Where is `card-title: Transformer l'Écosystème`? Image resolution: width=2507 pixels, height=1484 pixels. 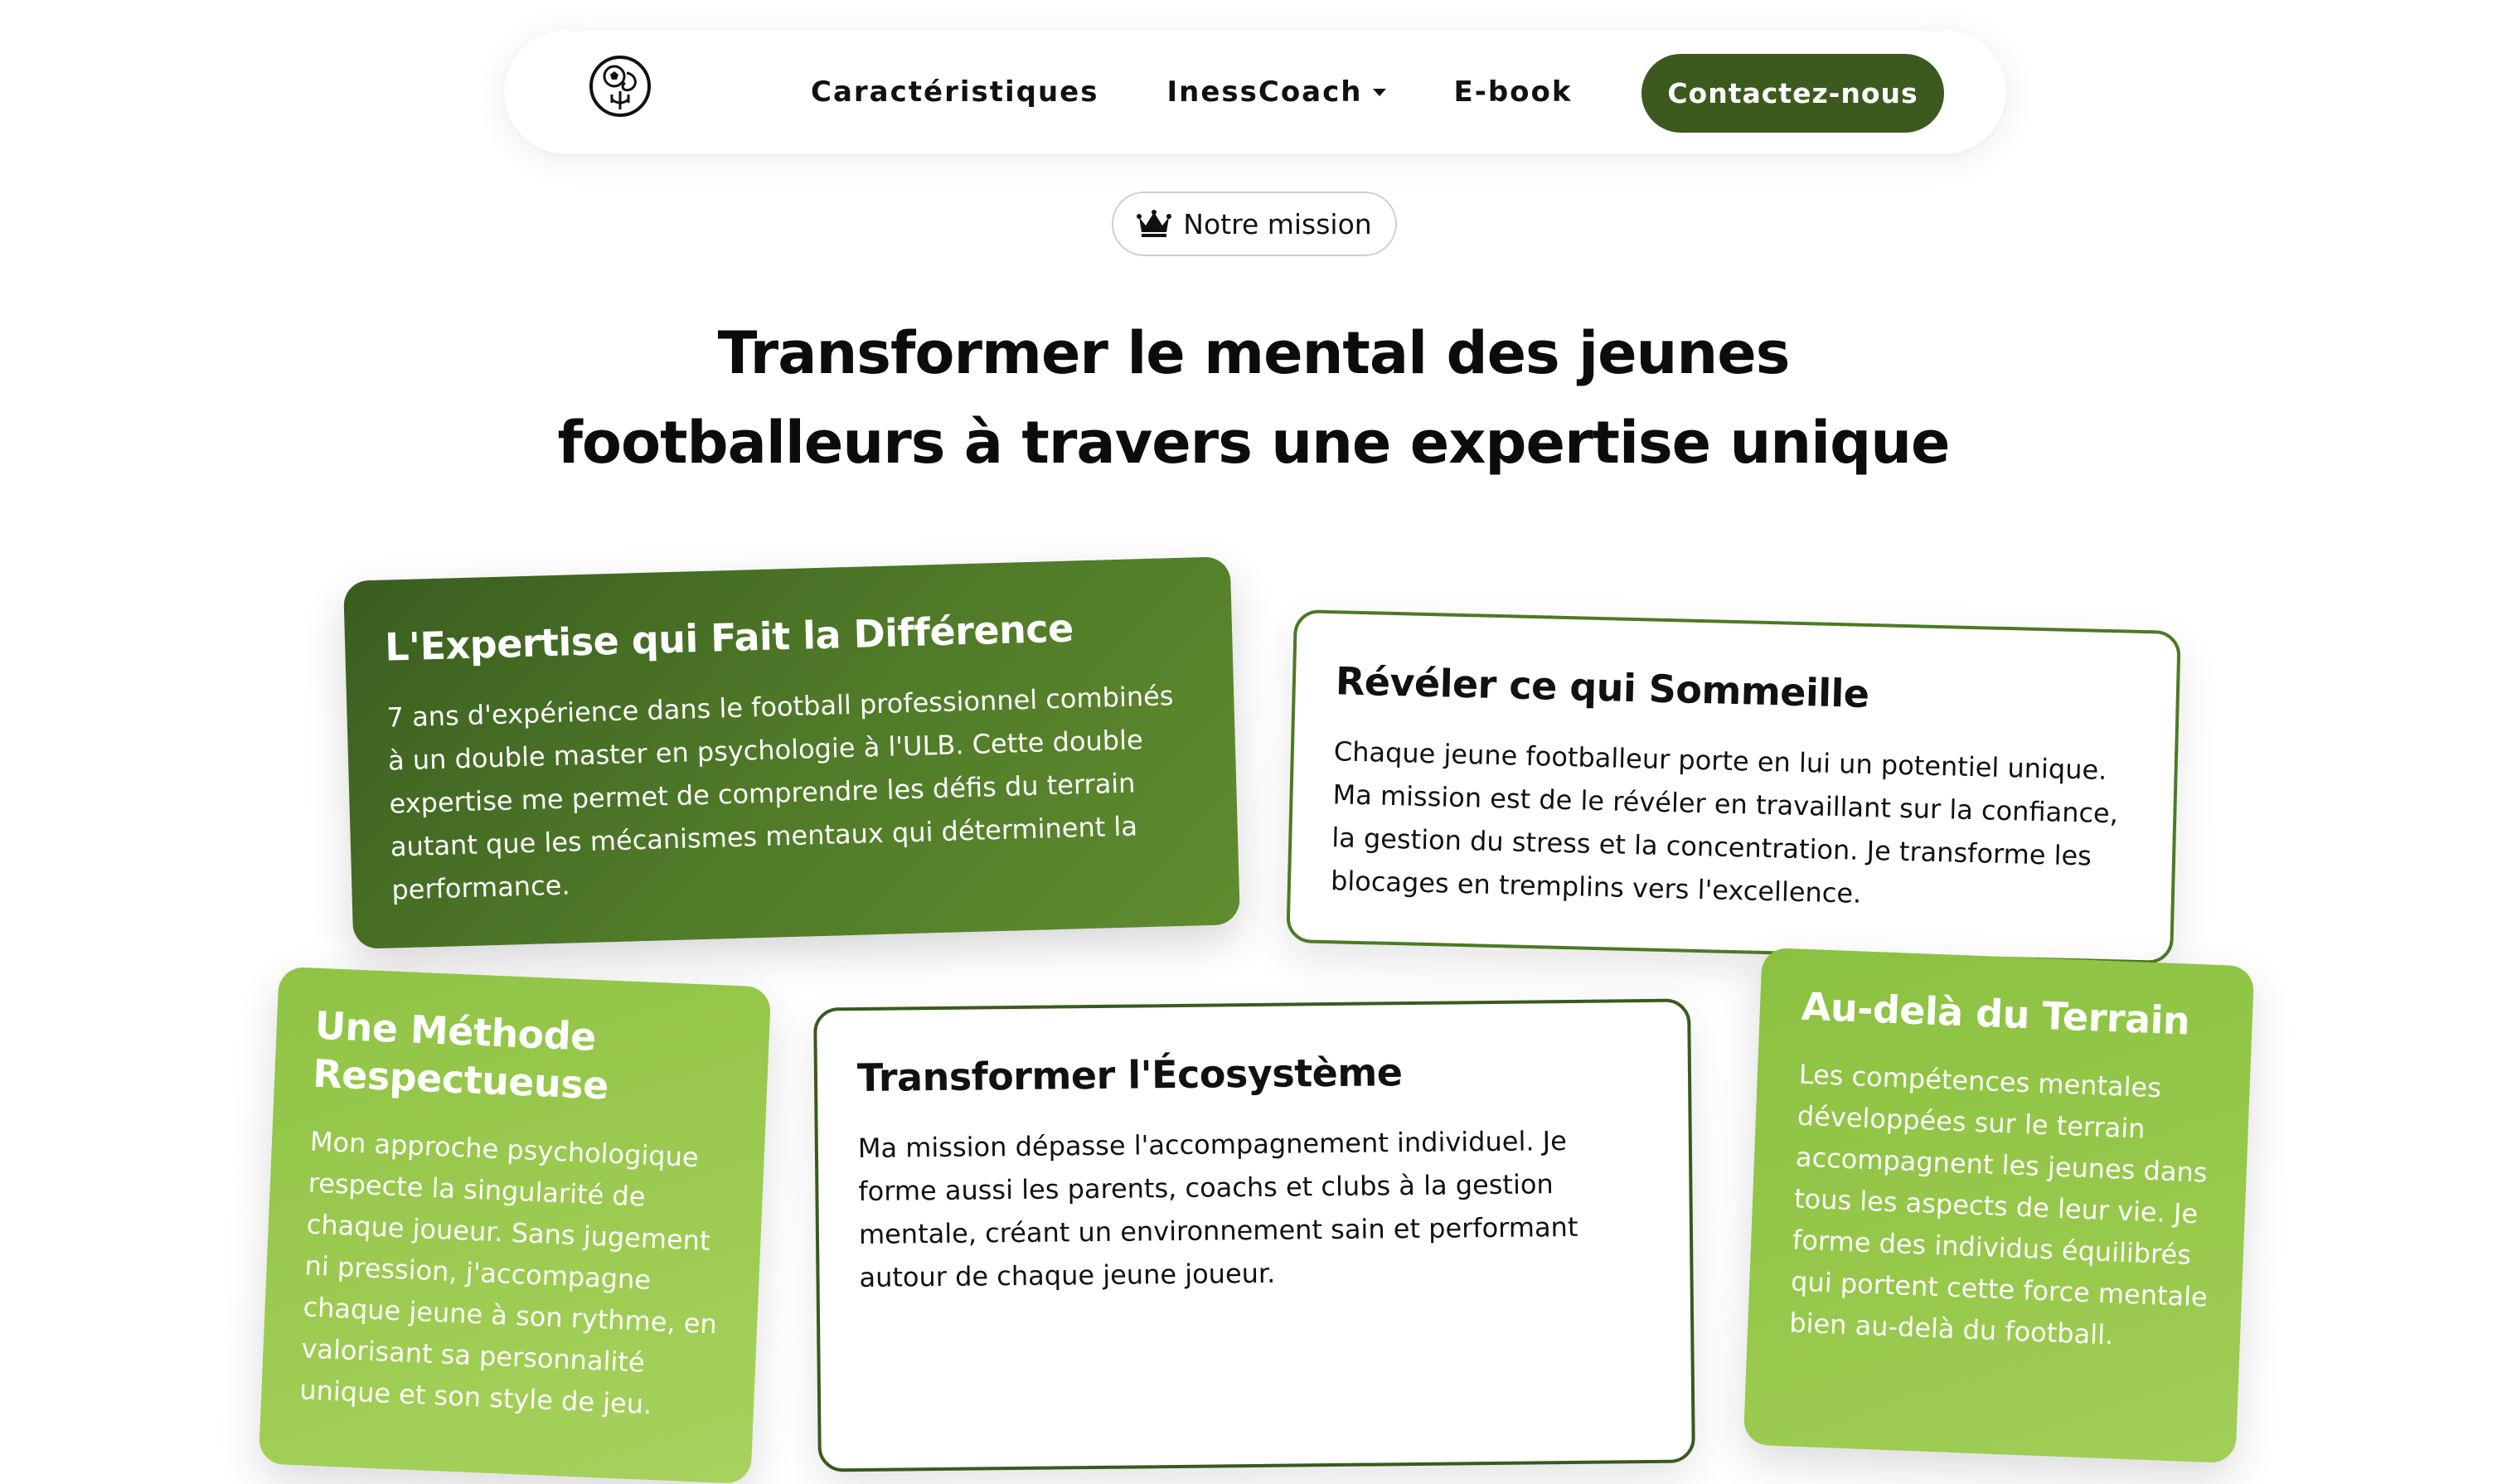
card-title: Transformer l'Écosystème is located at coordinates (1129, 1076).